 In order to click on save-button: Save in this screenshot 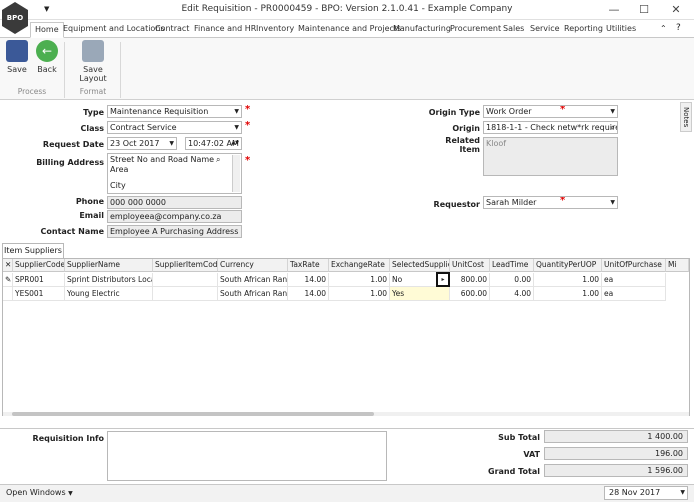, I will do `click(17, 57)`.